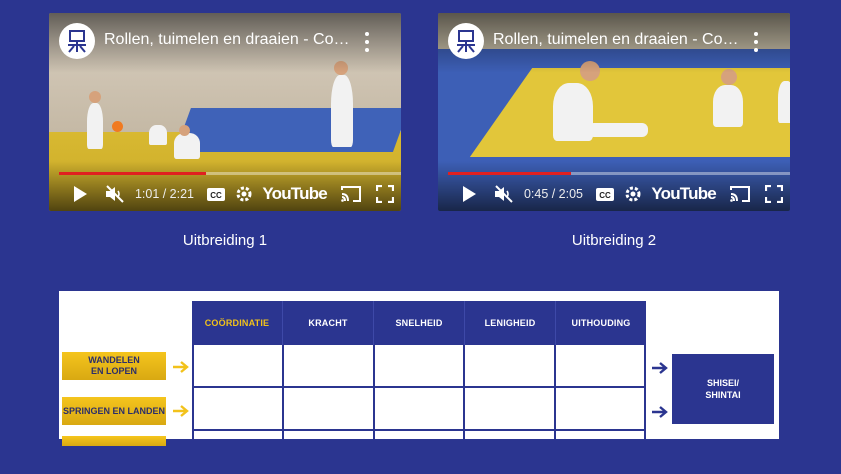  Describe the element at coordinates (553, 194) in the screenshot. I see `time-display: 0:45 / 2:05` at that location.